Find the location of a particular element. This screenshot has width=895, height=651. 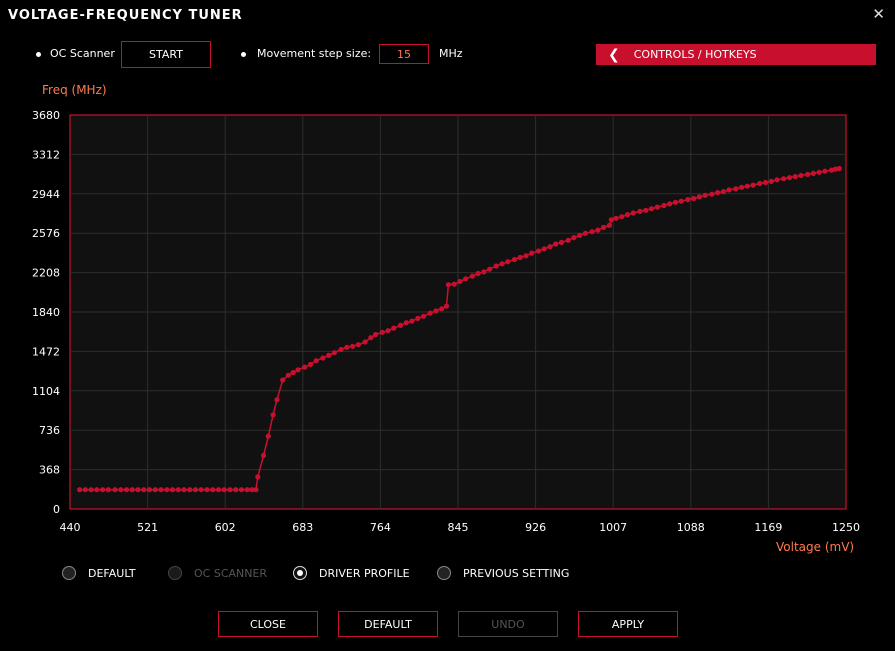

apply-button: APPLY is located at coordinates (628, 624).